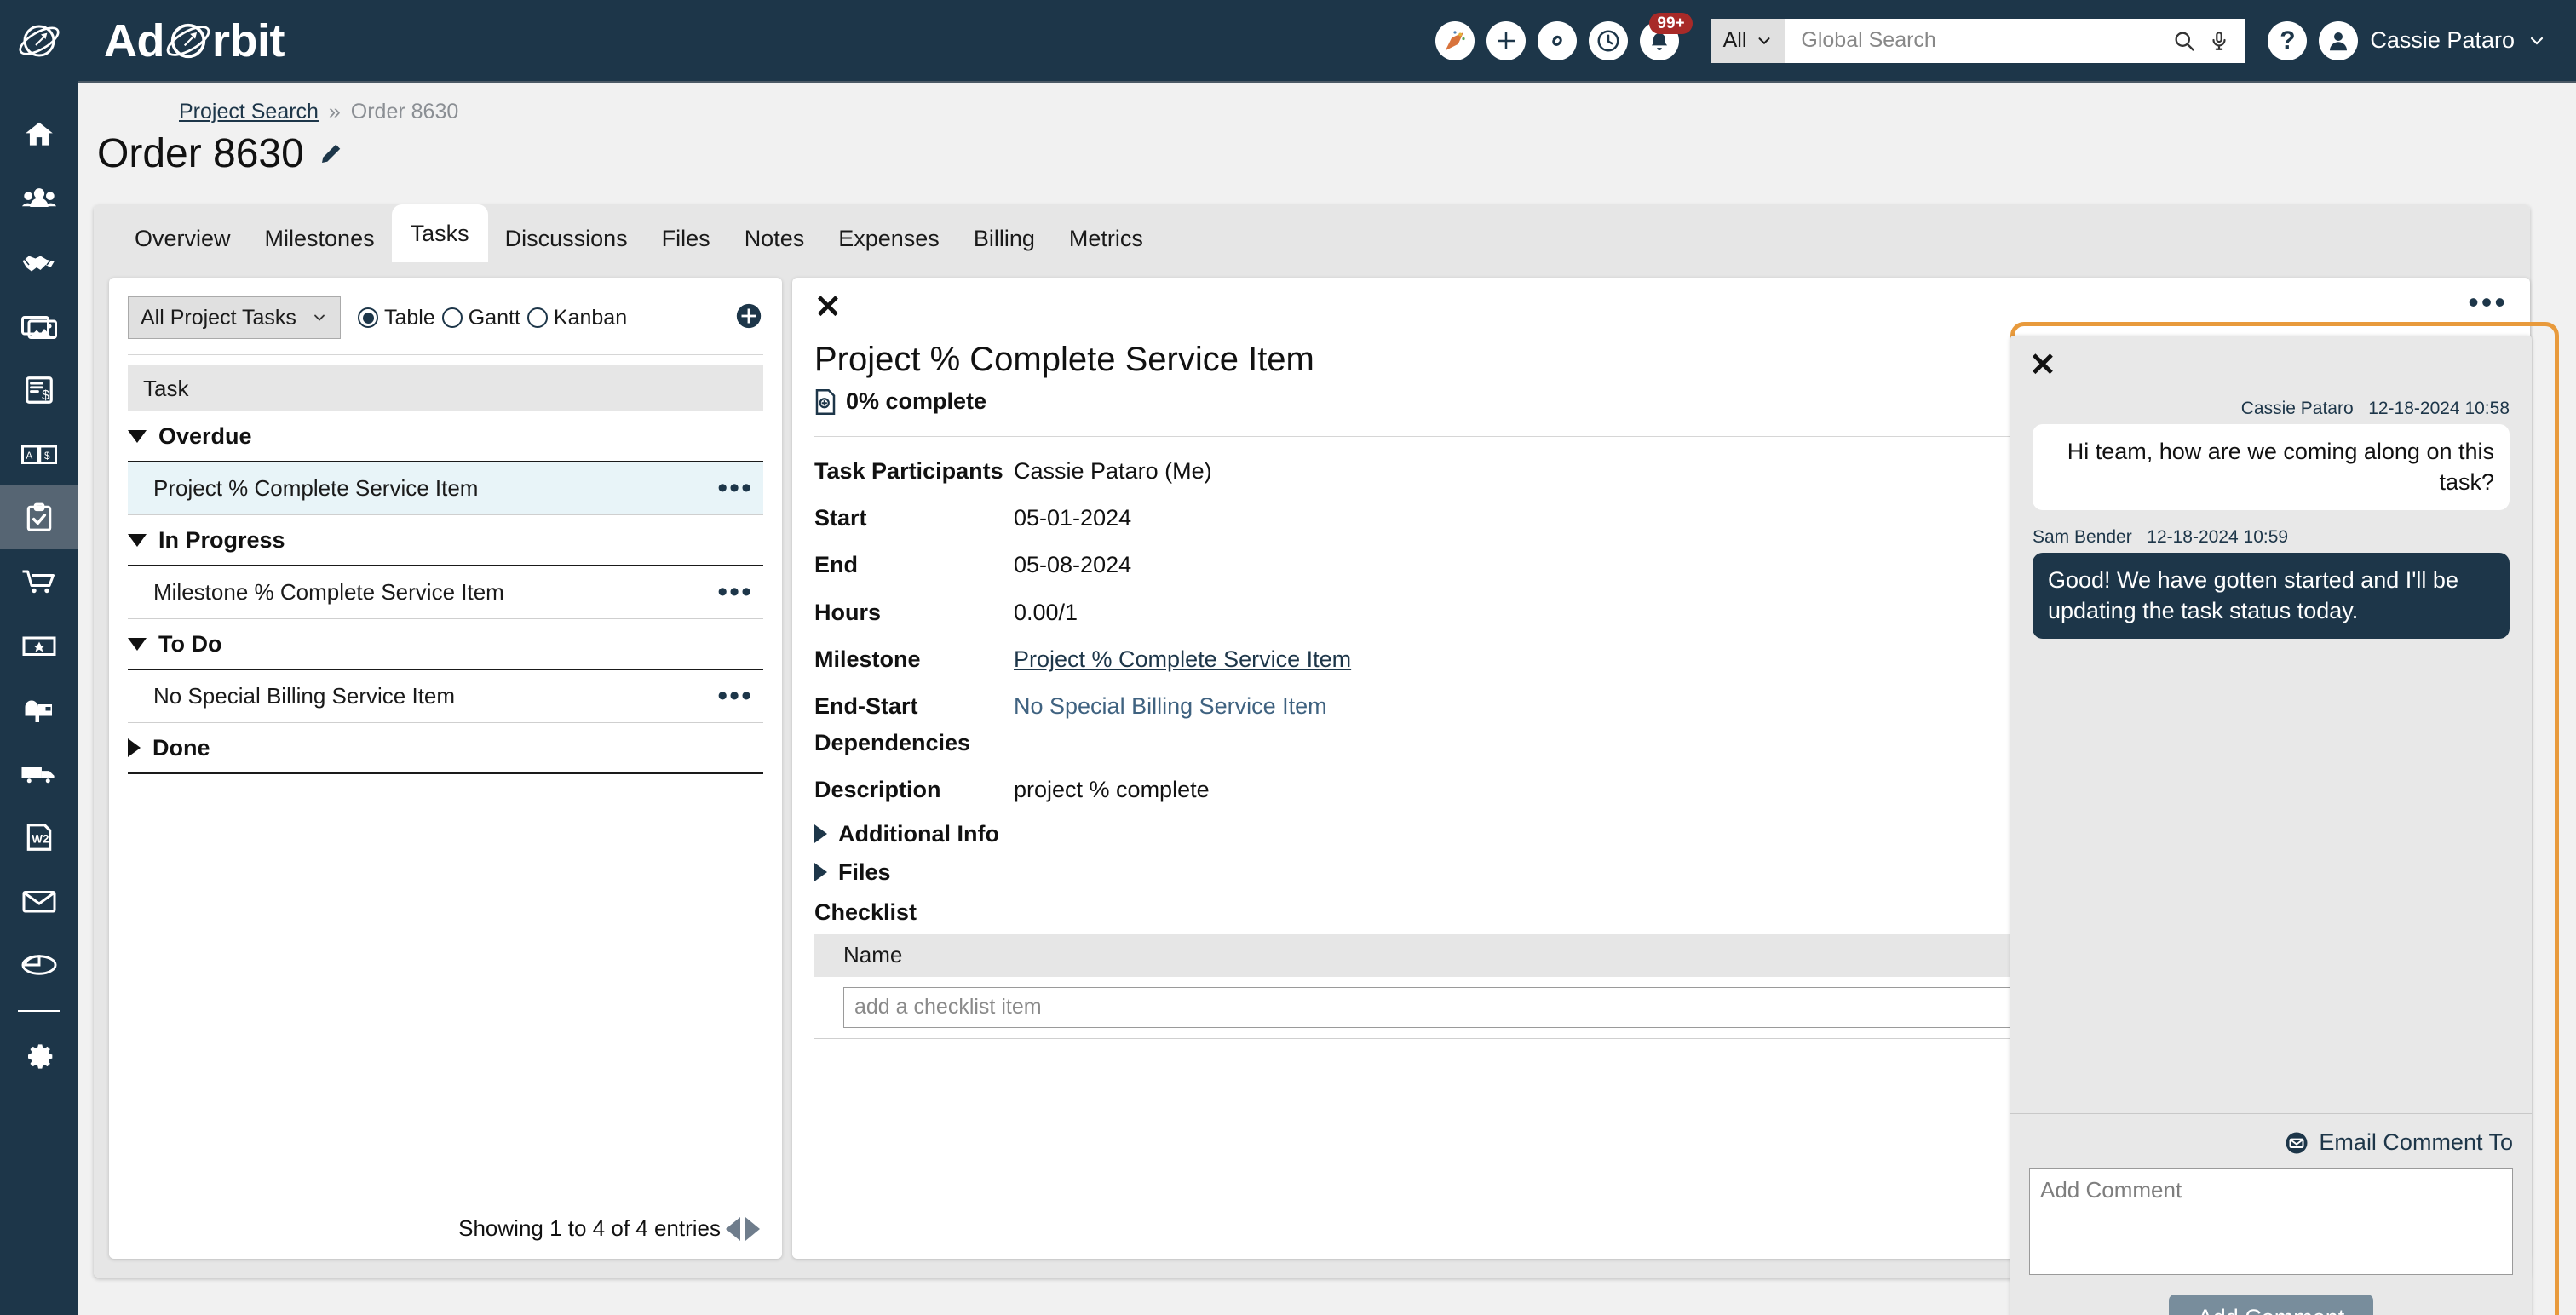 The width and height of the screenshot is (2576, 1315). Describe the element at coordinates (39, 198) in the screenshot. I see `sidebar-item-contacts` at that location.